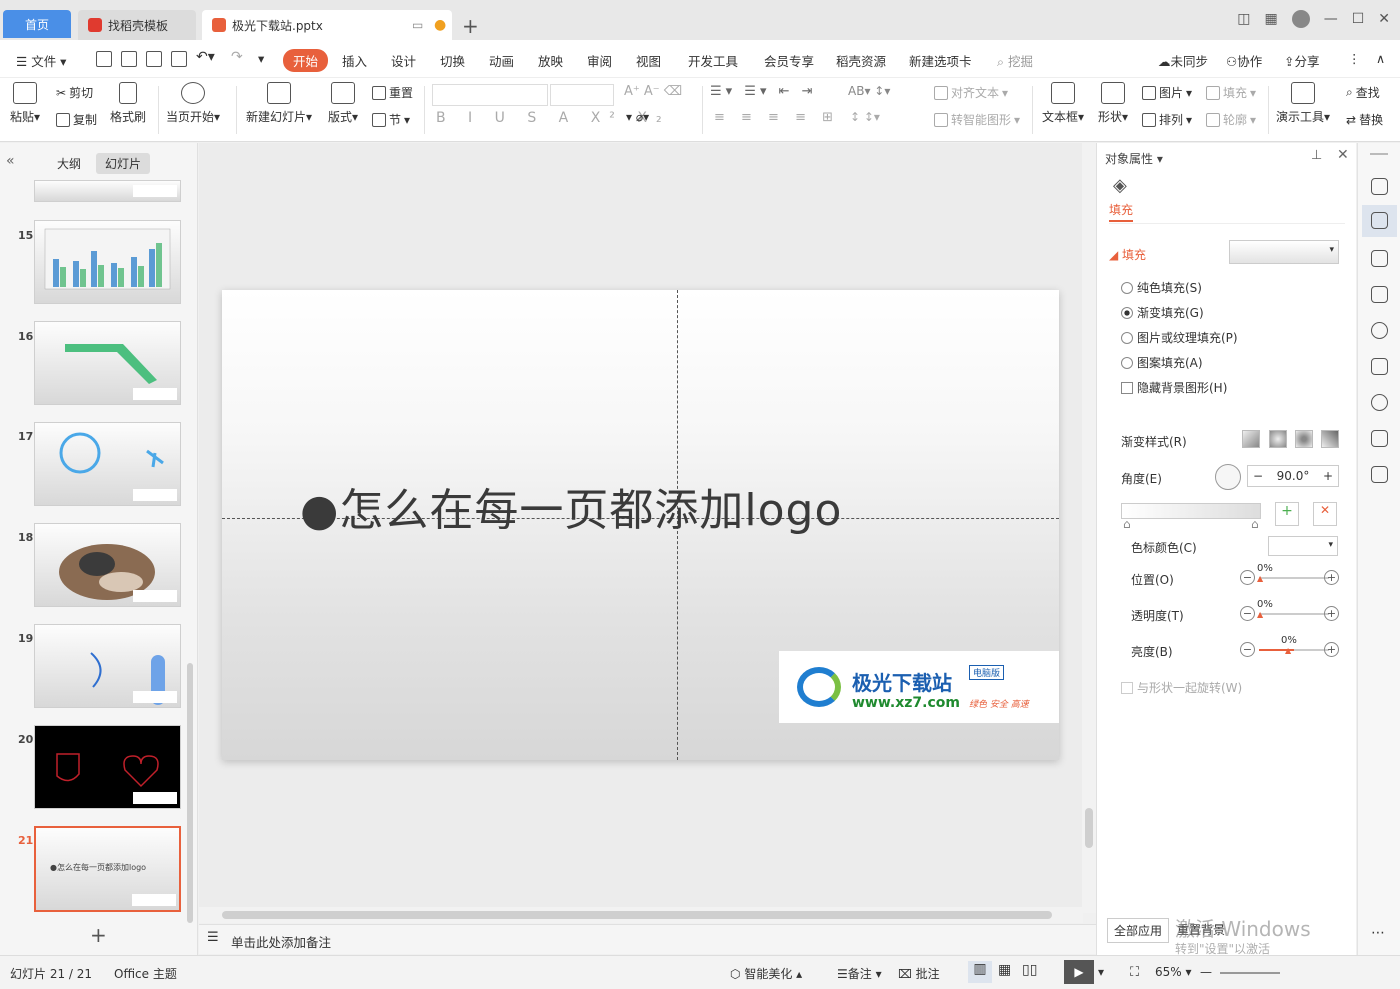 The height and width of the screenshot is (989, 1400). Describe the element at coordinates (977, 119) in the screenshot. I see `smart-shape-button: 转智能图形 ▾` at that location.